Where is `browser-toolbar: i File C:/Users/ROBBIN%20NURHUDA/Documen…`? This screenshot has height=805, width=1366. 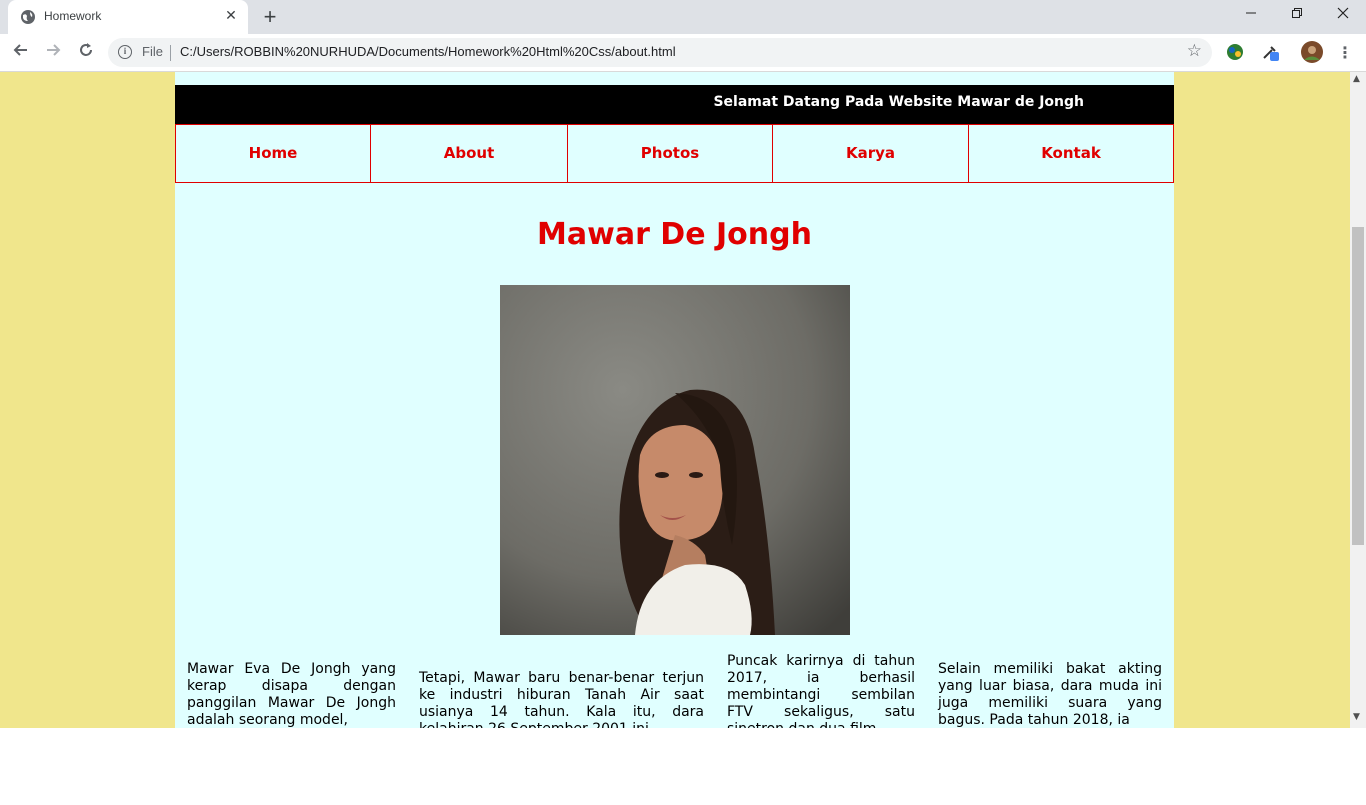
browser-toolbar: i File C:/Users/ROBBIN%20NURHUDA/Documen… is located at coordinates (683, 53).